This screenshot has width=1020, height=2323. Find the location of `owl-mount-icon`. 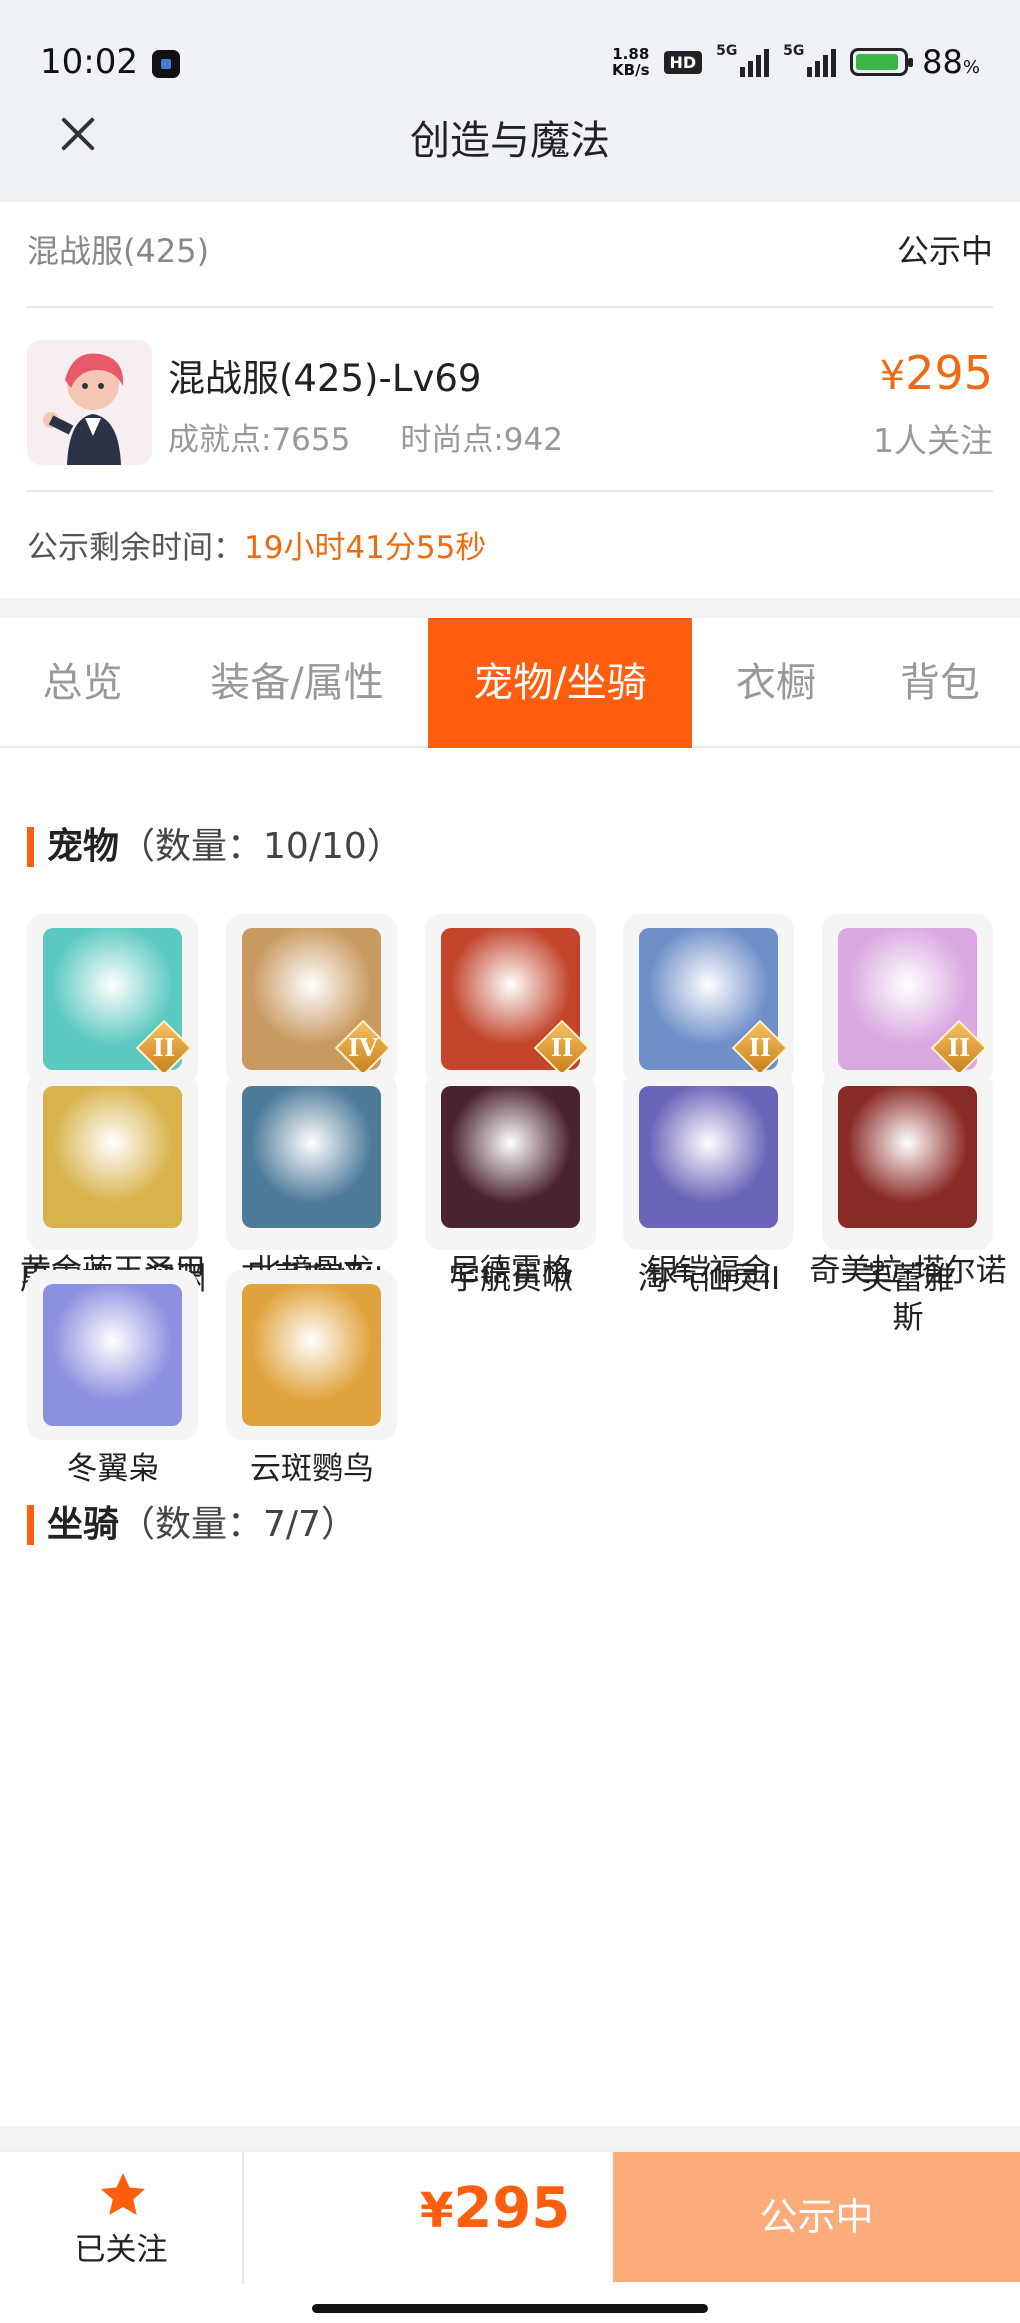

owl-mount-icon is located at coordinates (112, 1355).